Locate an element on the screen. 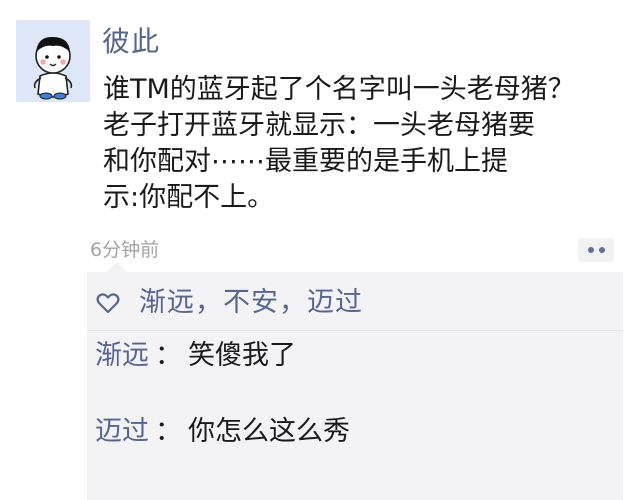 The width and height of the screenshot is (640, 500). content-line: 和你配对⋯⋯最重要的是手机上提 is located at coordinates (305, 161).